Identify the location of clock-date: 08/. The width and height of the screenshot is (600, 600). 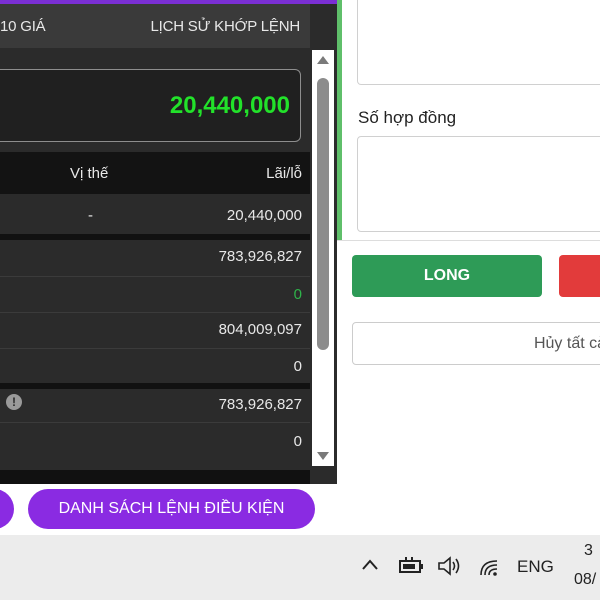
(585, 580).